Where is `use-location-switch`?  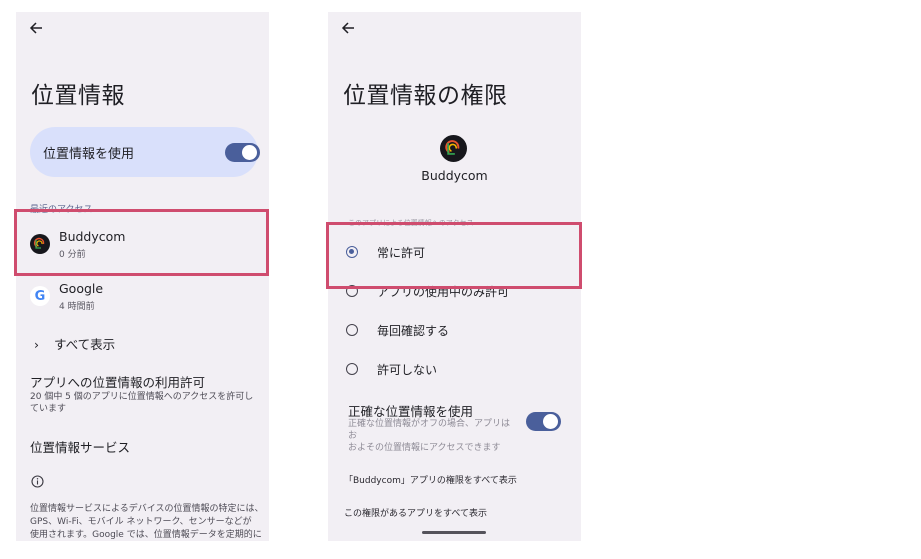
use-location-switch is located at coordinates (242, 152).